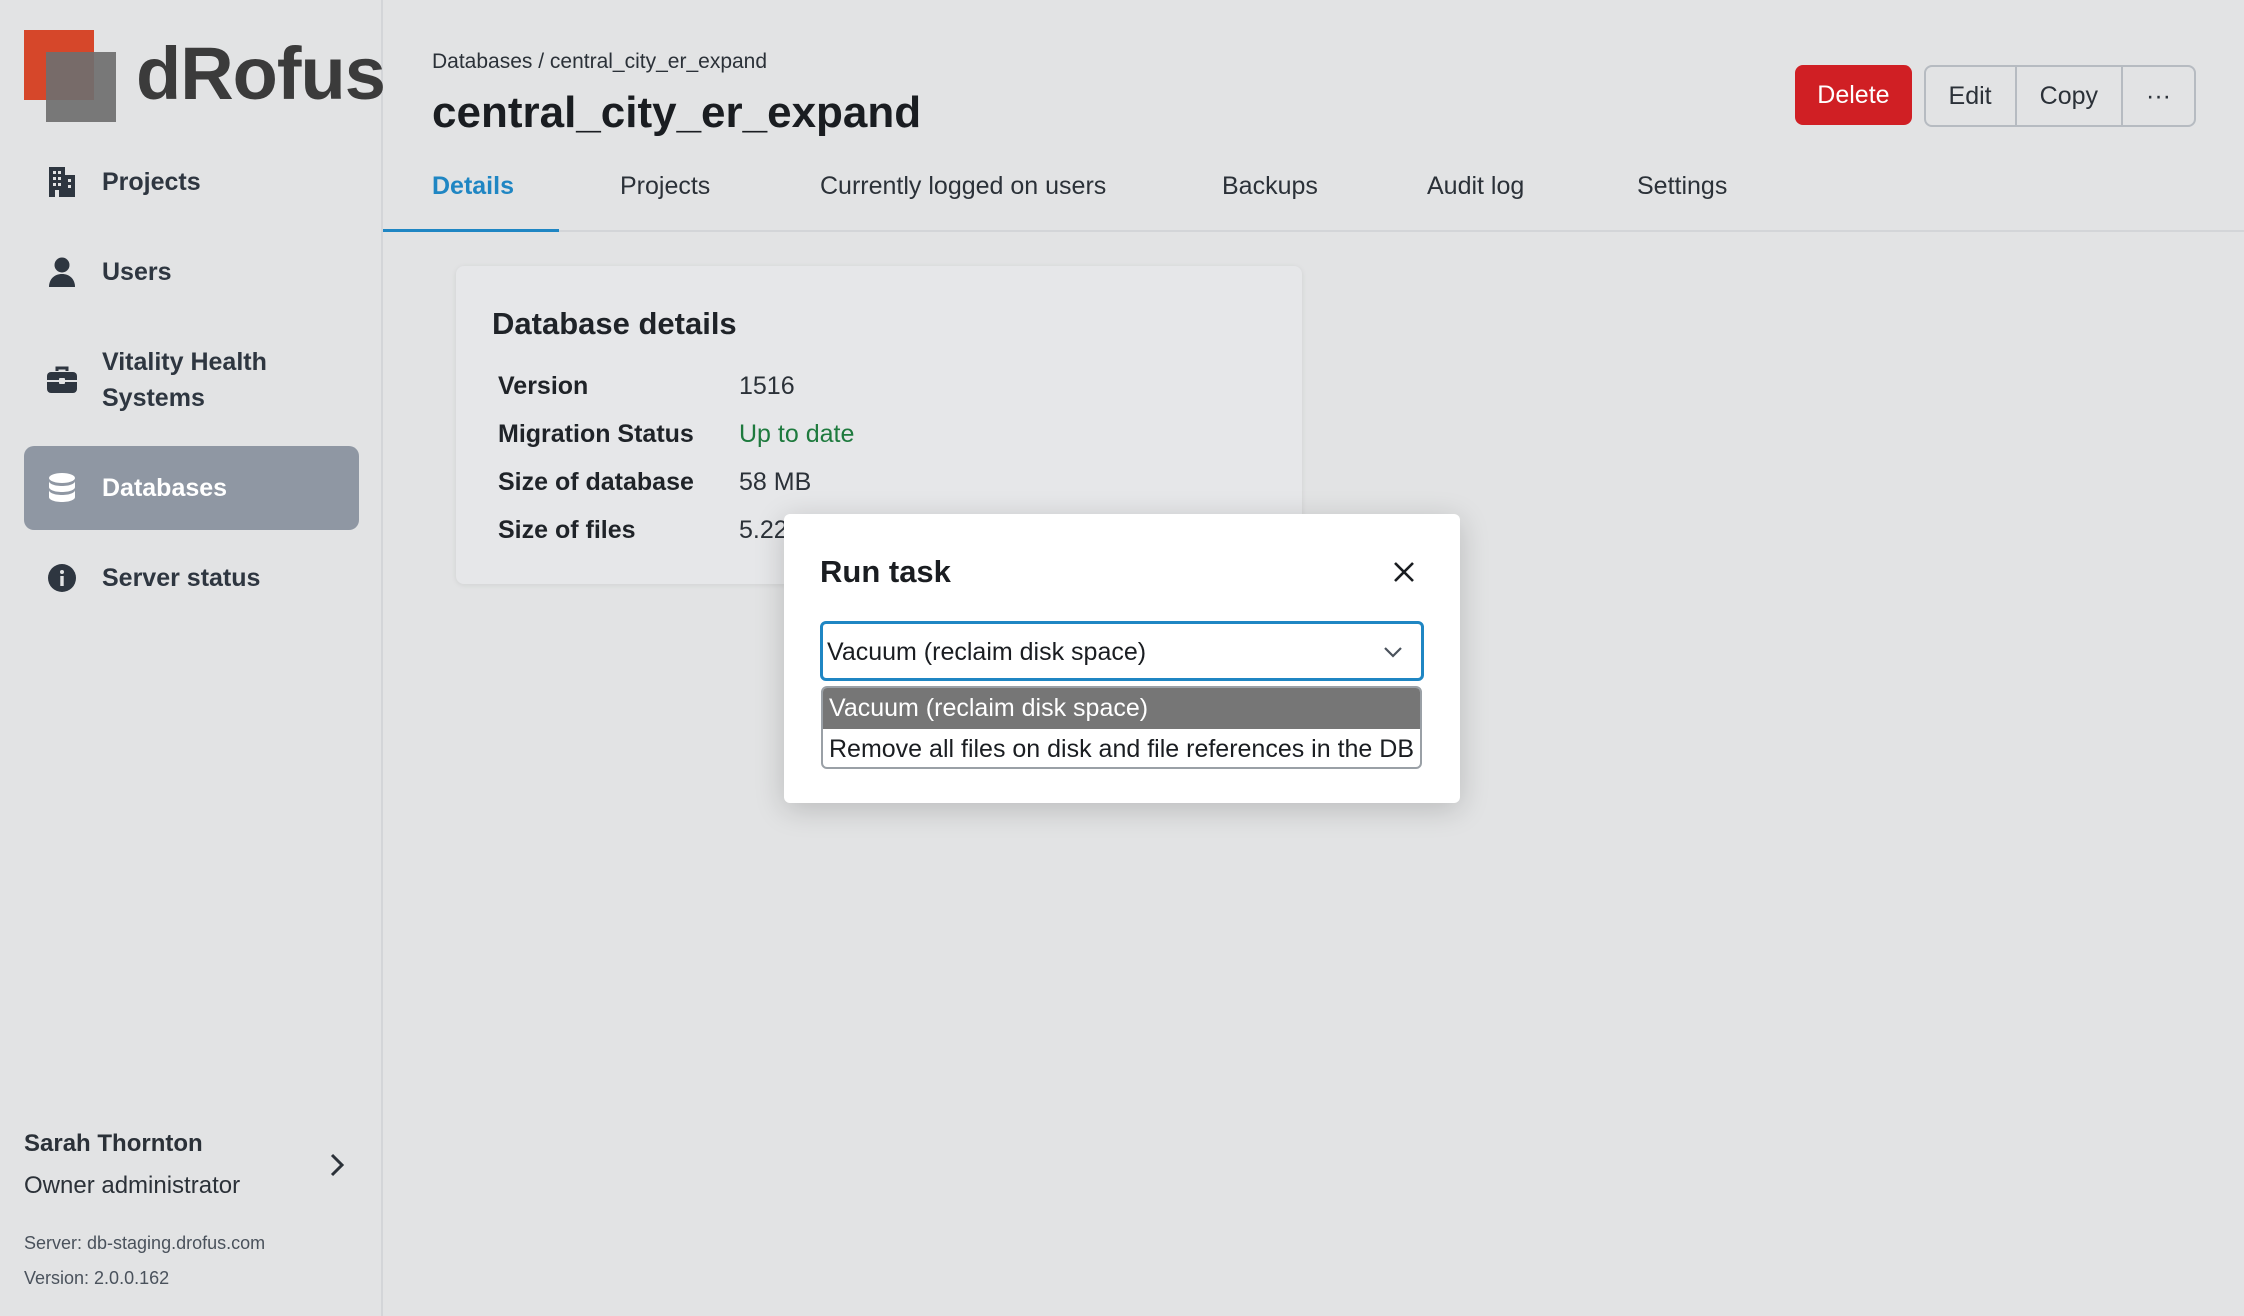 The width and height of the screenshot is (2244, 1316). I want to click on sidebar-item-label: Databases, so click(165, 488).